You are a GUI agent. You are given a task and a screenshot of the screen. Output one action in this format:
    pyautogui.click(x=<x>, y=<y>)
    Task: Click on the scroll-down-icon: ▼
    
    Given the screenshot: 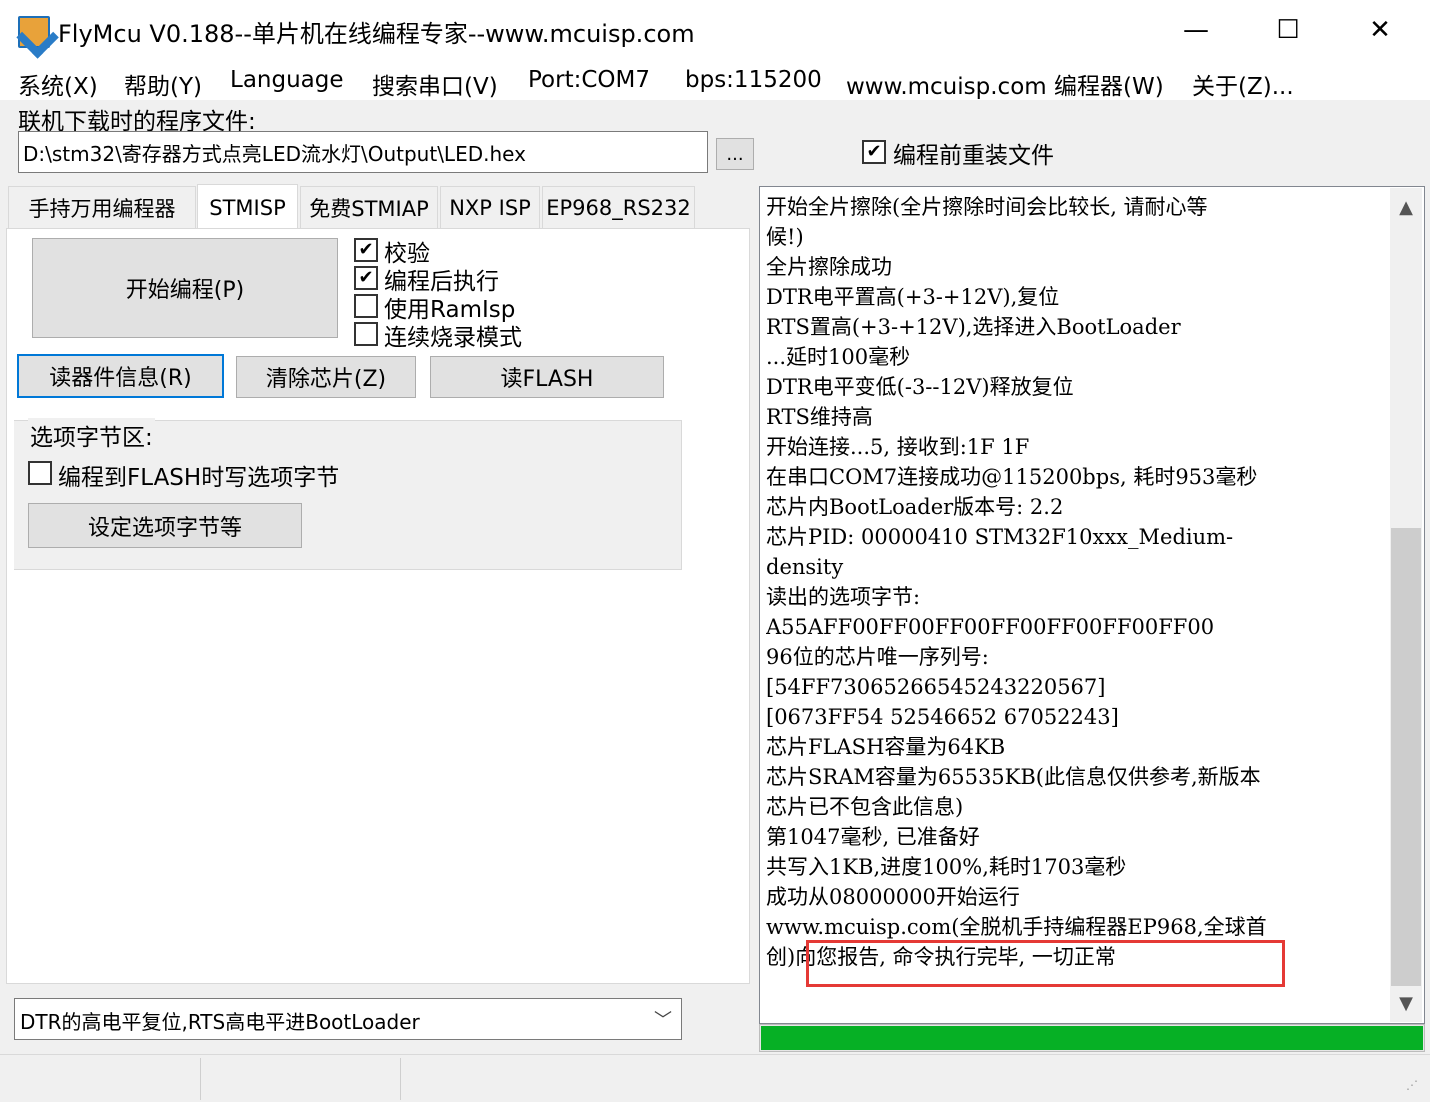 What is the action you would take?
    pyautogui.click(x=1406, y=1003)
    